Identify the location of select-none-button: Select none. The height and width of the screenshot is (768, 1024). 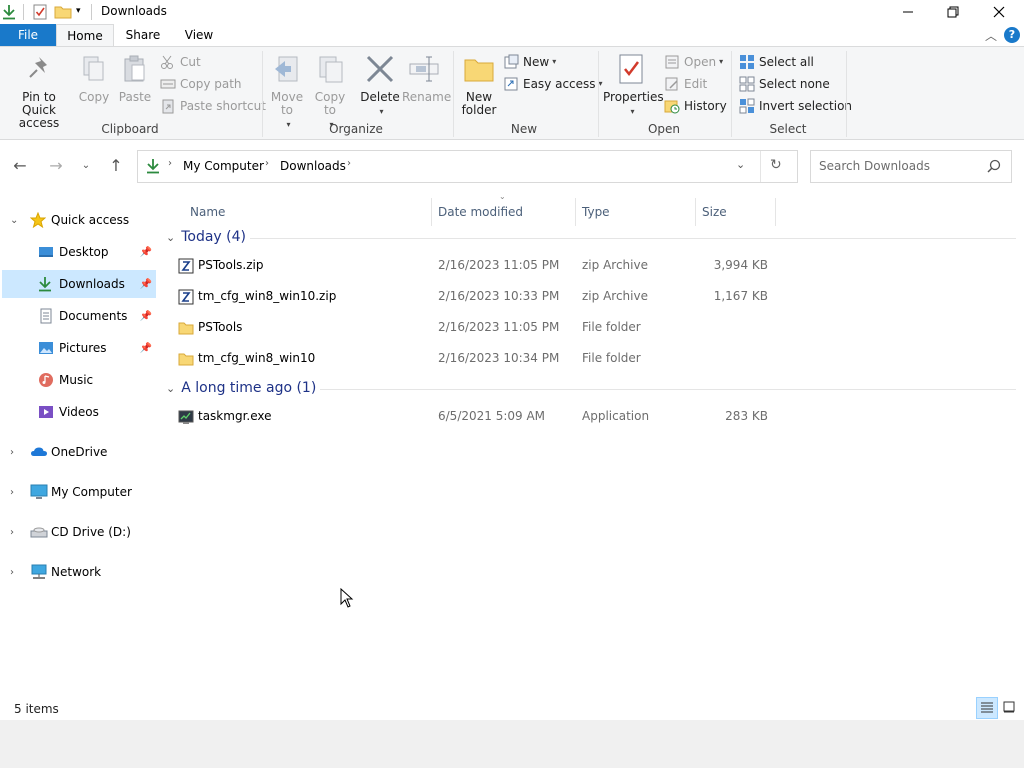
(784, 84).